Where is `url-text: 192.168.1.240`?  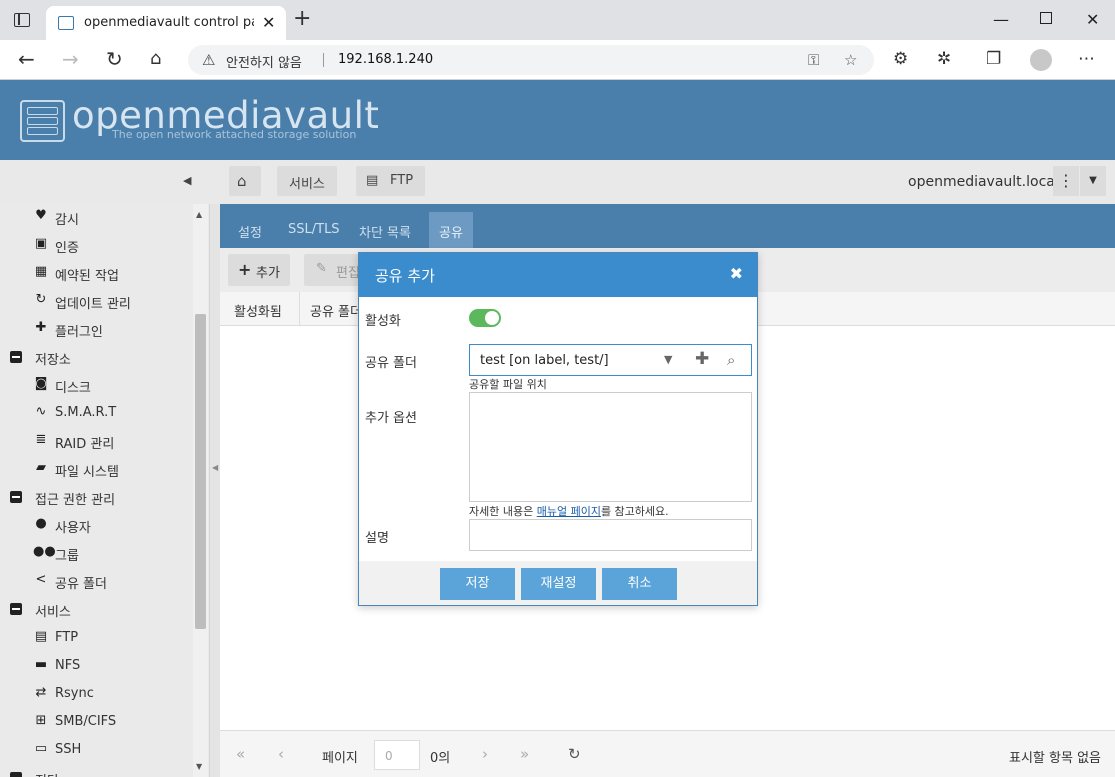
url-text: 192.168.1.240 is located at coordinates (385, 59).